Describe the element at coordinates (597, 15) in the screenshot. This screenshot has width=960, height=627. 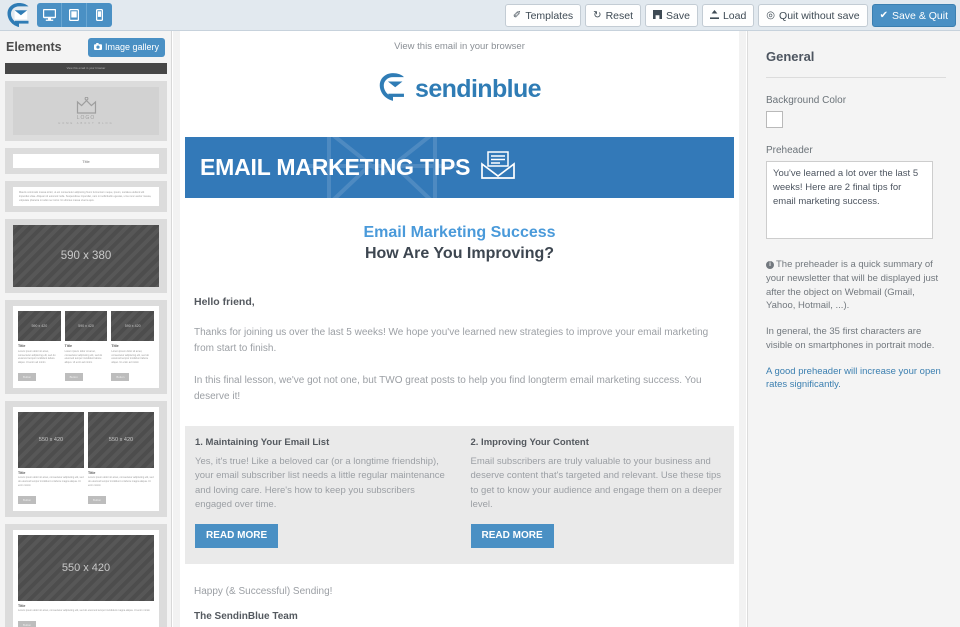
I see `refresh-icon: ↻` at that location.